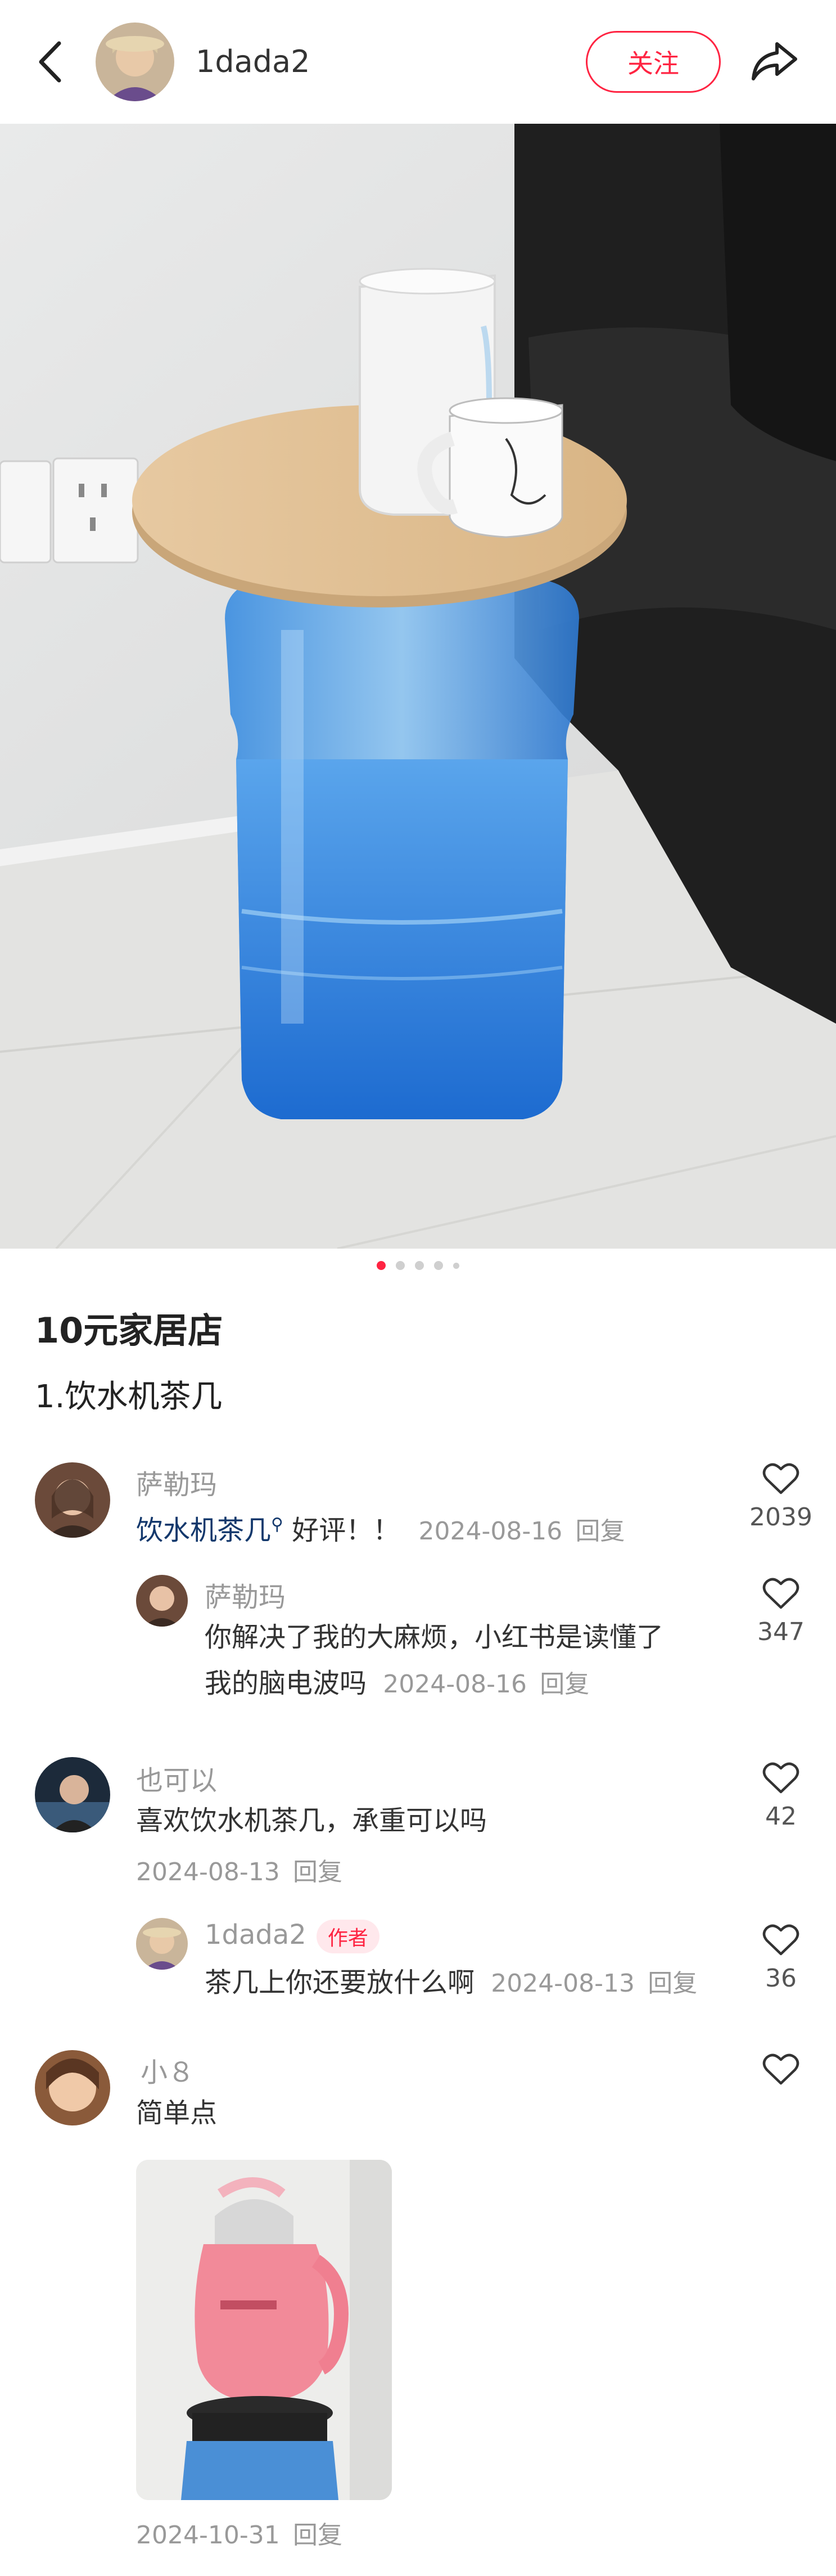 The height and width of the screenshot is (2576, 836). What do you see at coordinates (418, 62) in the screenshot?
I see `top-bar: 1dada2 关注` at bounding box center [418, 62].